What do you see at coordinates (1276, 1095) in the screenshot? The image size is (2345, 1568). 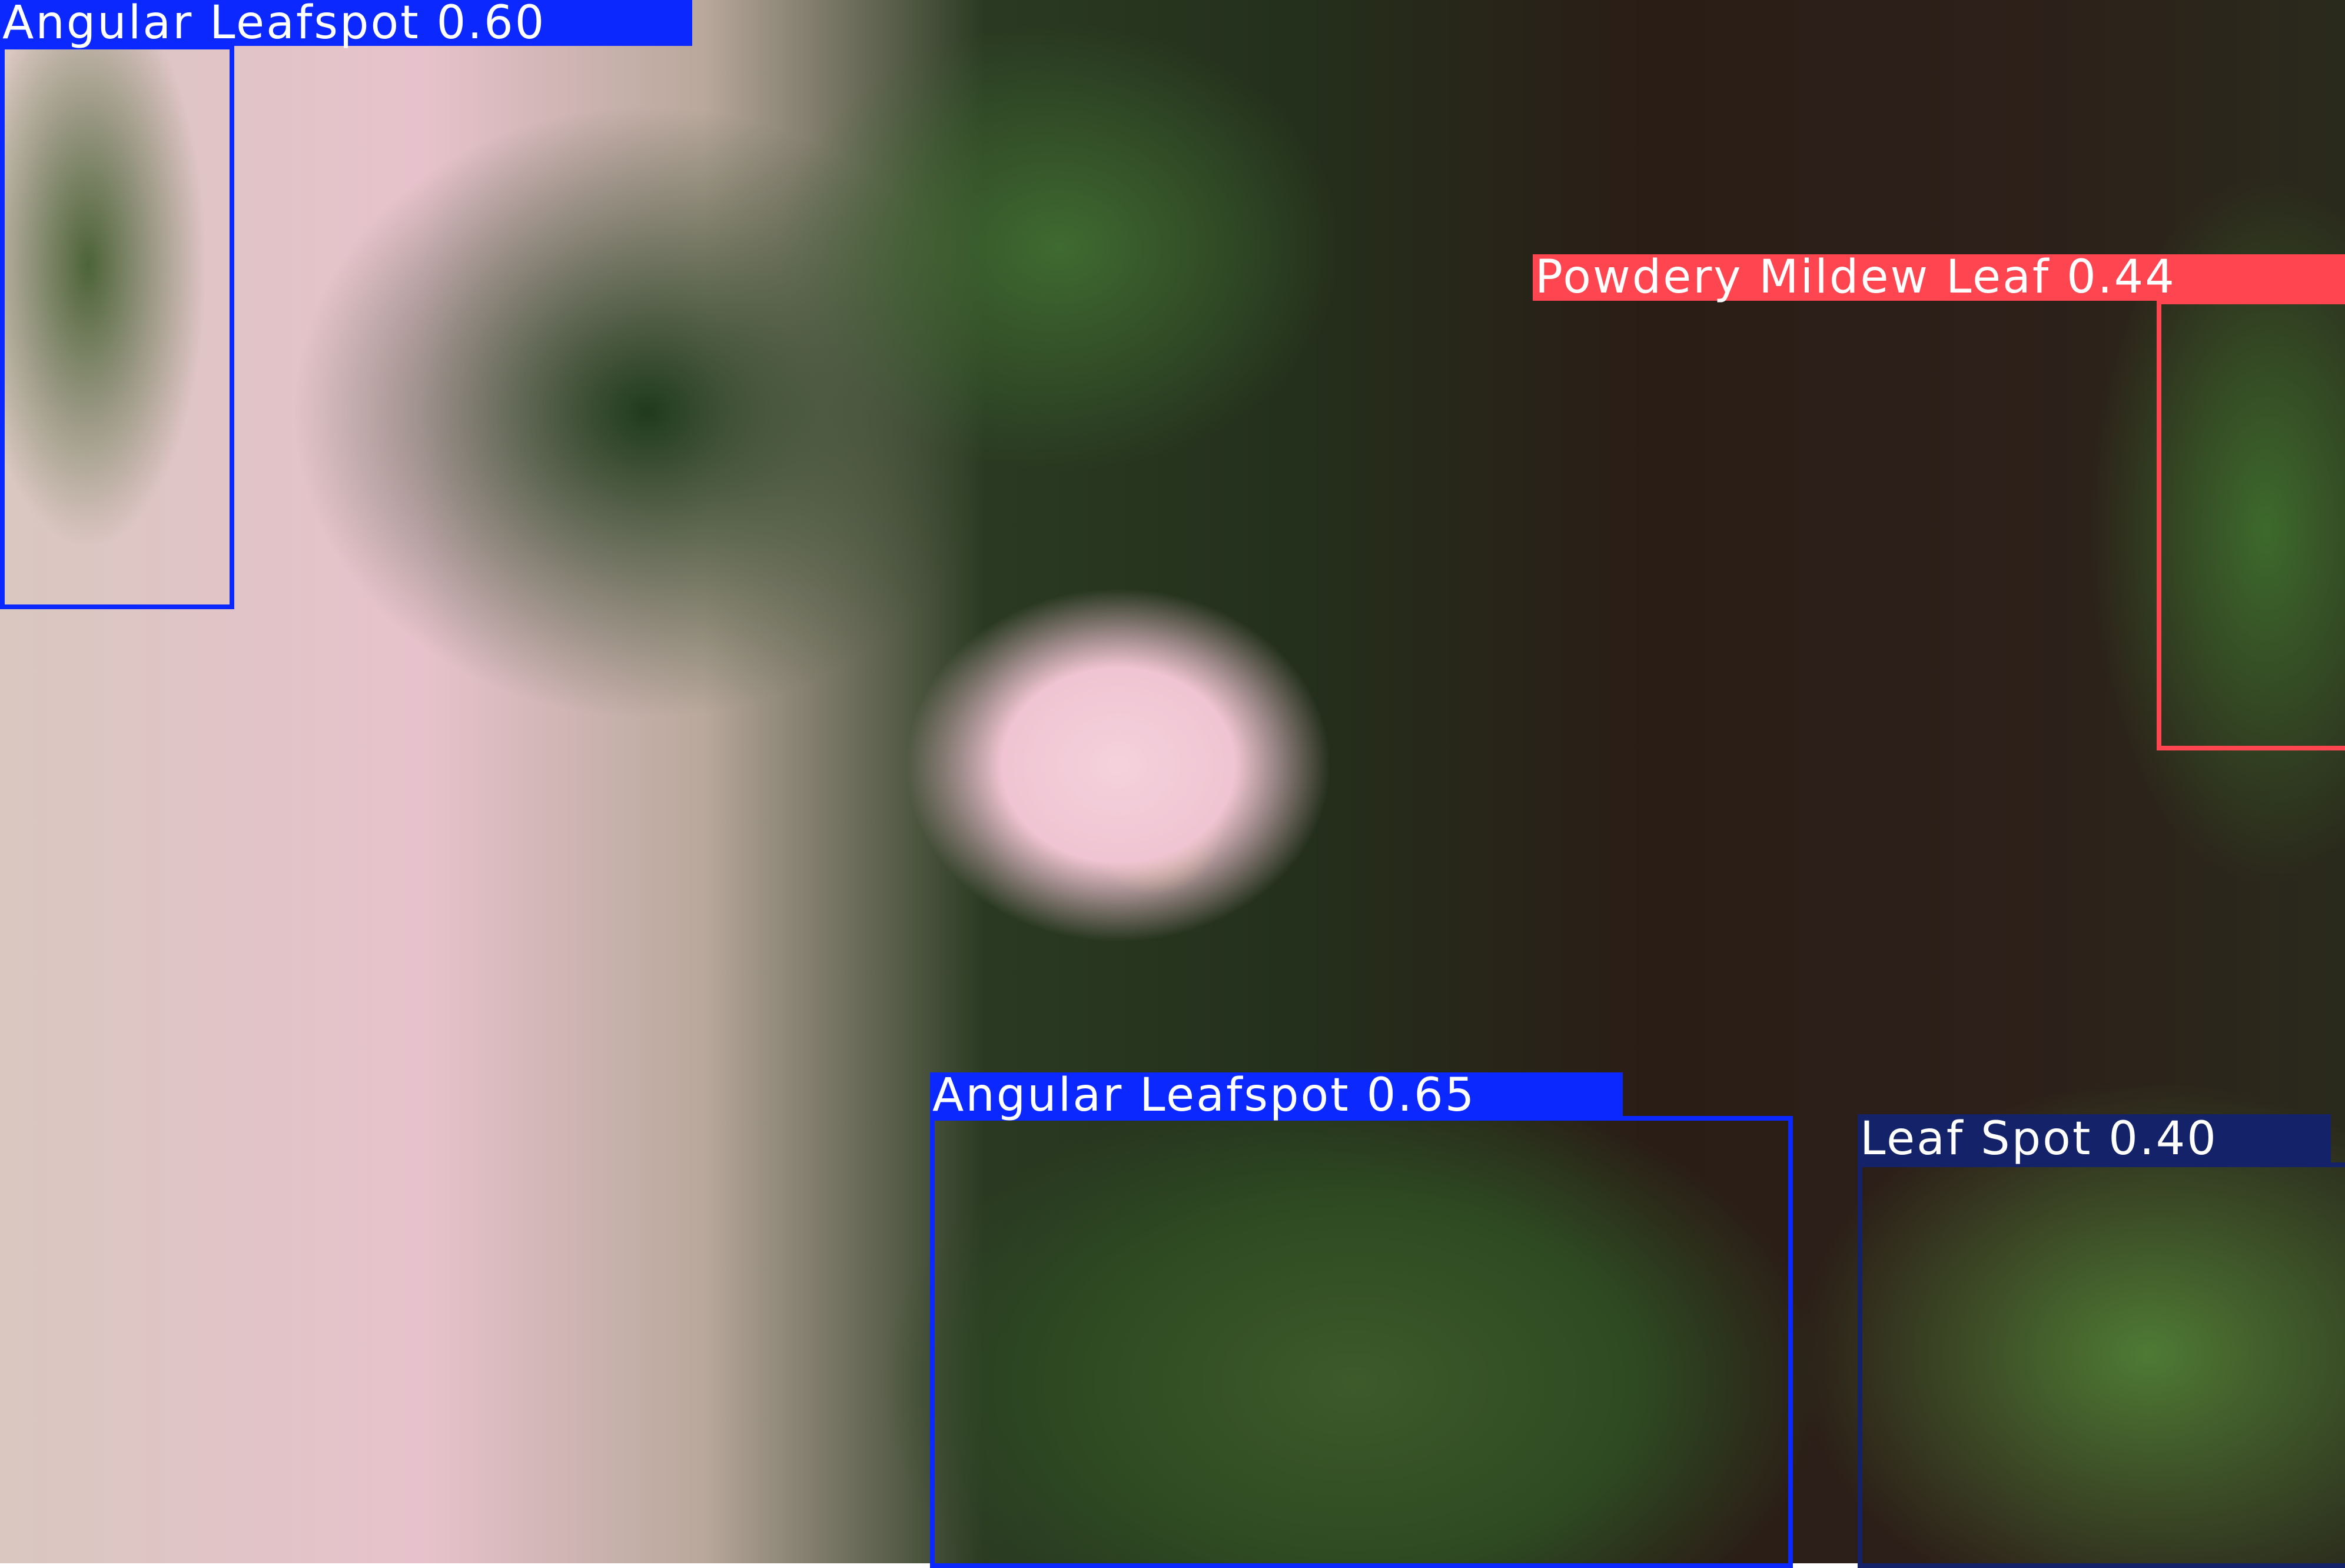 I see `detection-label-angular-leafspot-2: Angular Leafspot 0.65` at bounding box center [1276, 1095].